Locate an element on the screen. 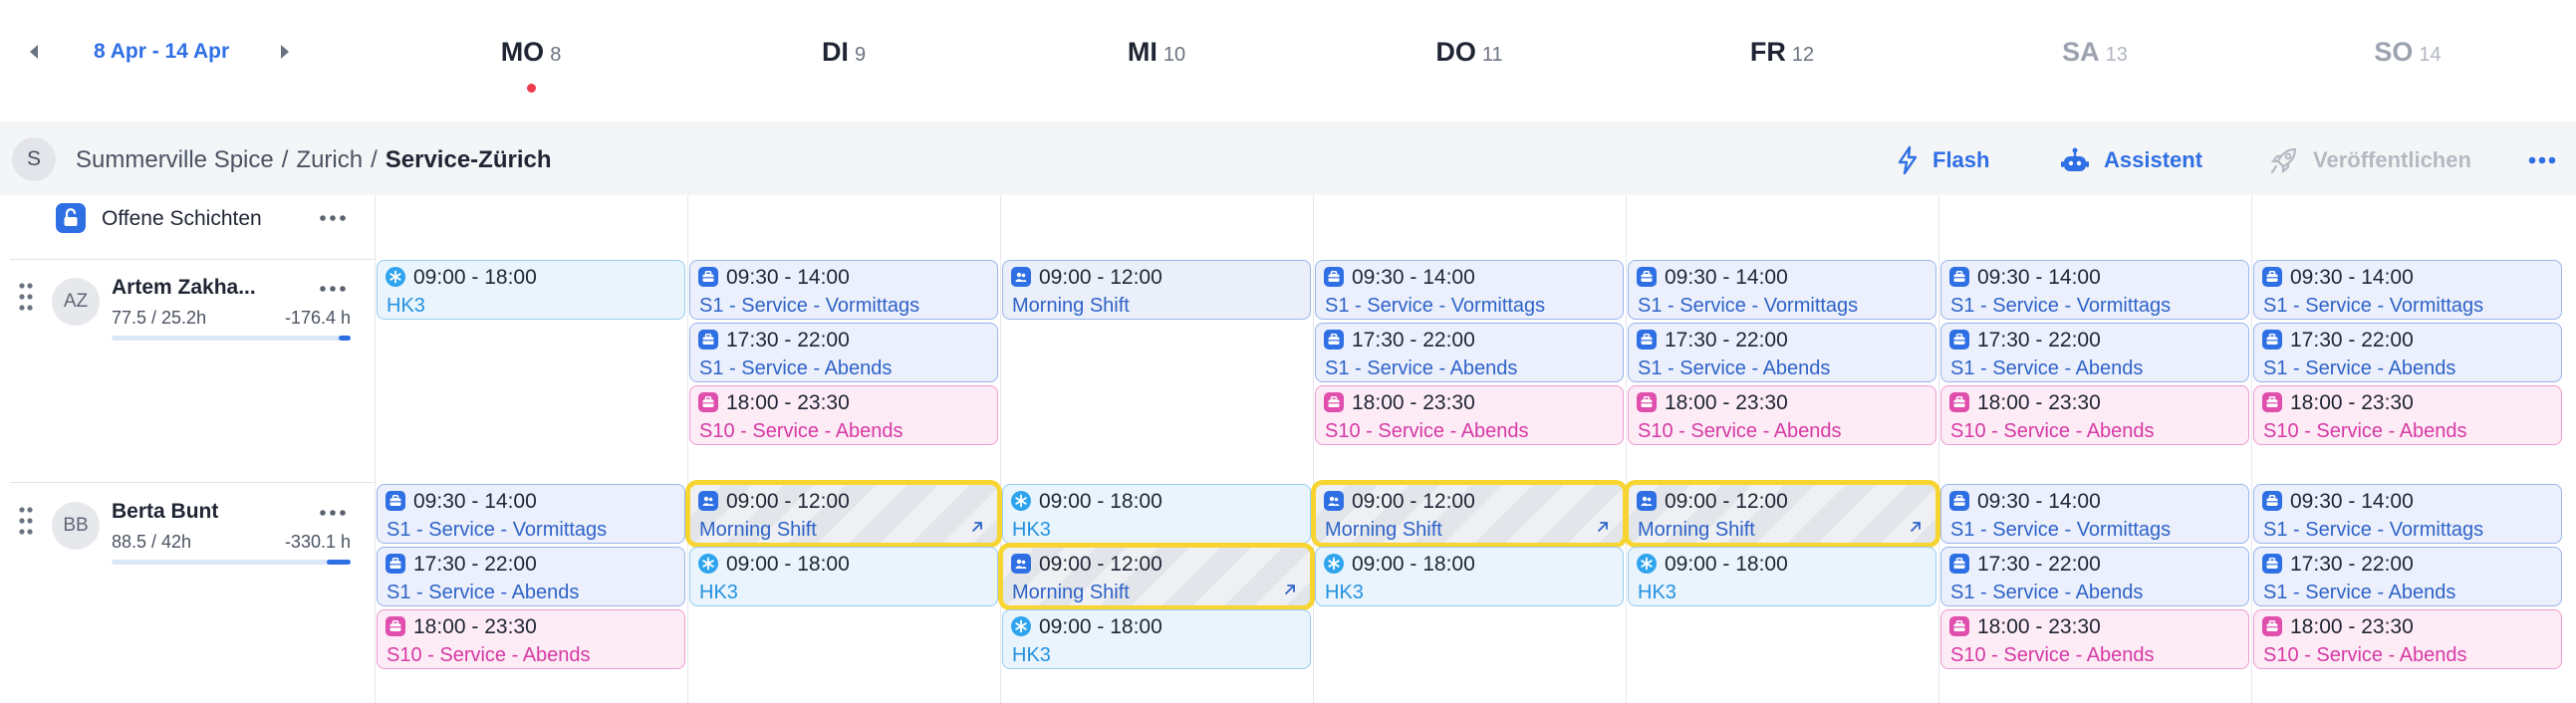  breadcrumb: Summerville Spice / Zurich / Service-Zürich is located at coordinates (314, 160).